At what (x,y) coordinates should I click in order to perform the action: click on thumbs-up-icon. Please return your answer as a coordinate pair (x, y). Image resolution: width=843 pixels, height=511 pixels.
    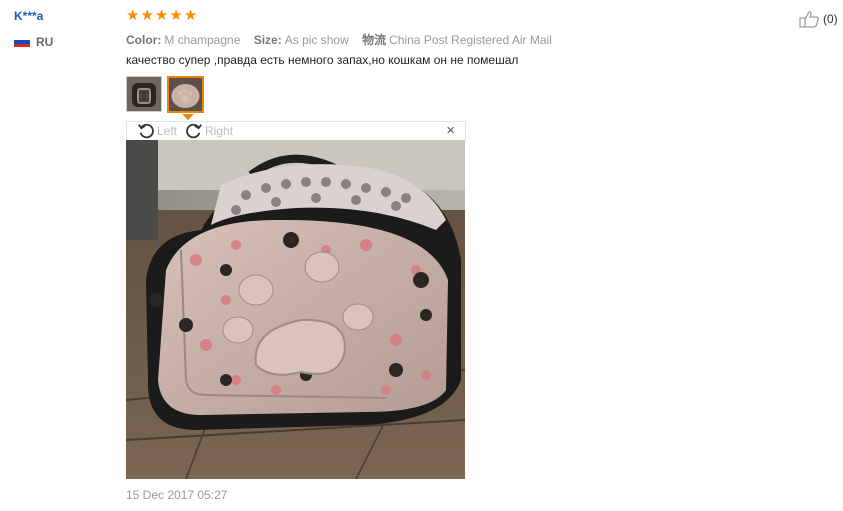
    Looking at the image, I should click on (809, 19).